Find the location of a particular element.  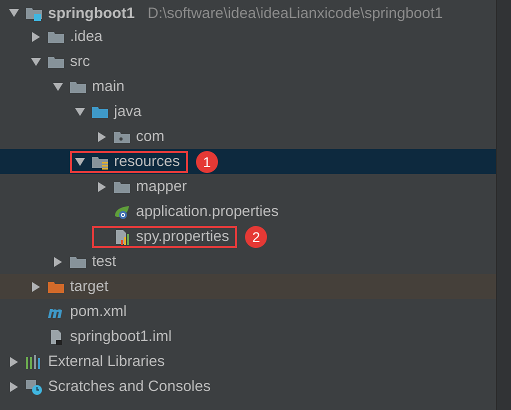

tree-row: test is located at coordinates (248, 261).